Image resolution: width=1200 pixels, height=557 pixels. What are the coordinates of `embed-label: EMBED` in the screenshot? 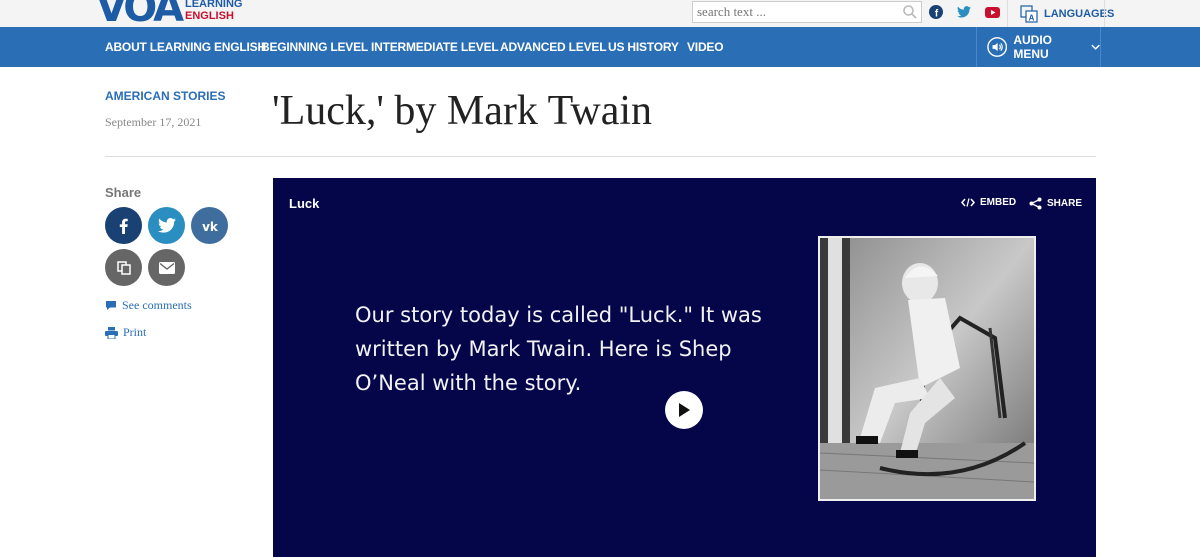 It's located at (998, 202).